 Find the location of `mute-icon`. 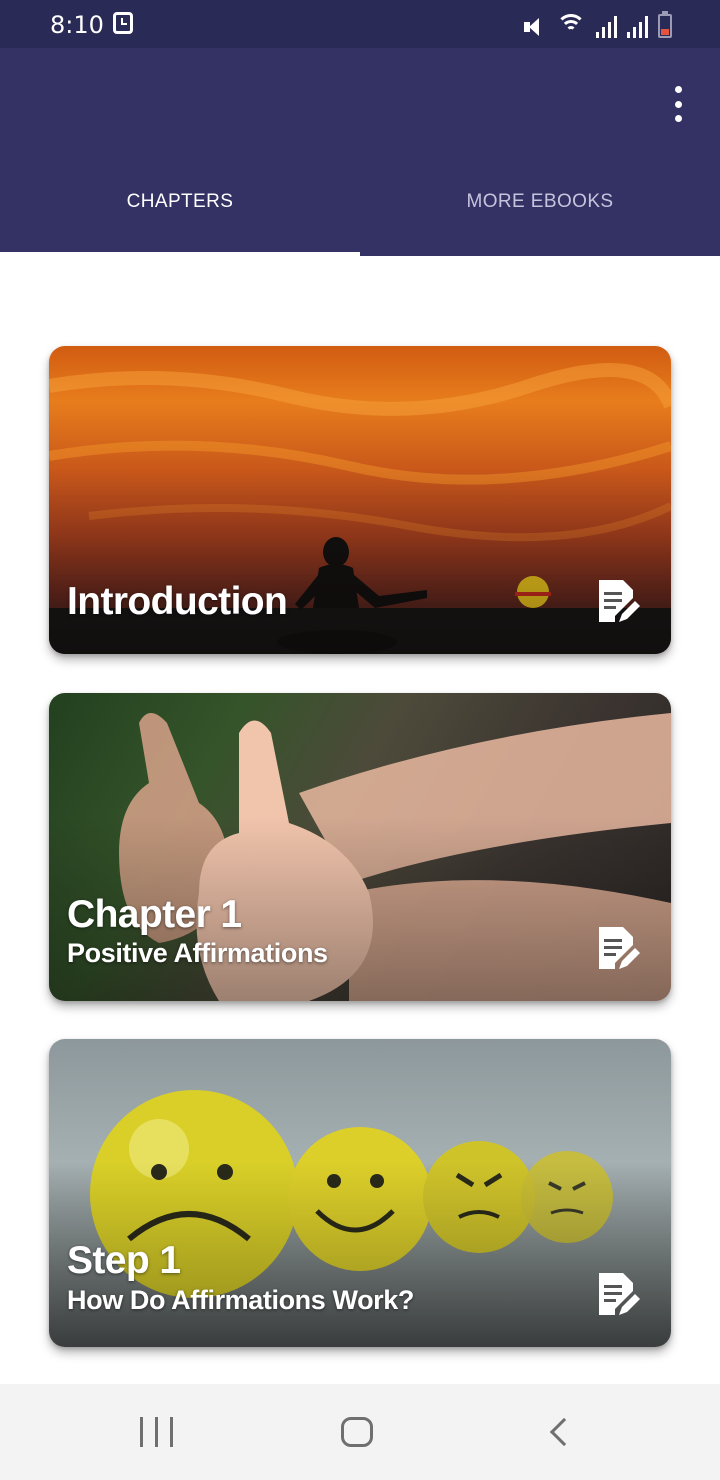

mute-icon is located at coordinates (534, 27).